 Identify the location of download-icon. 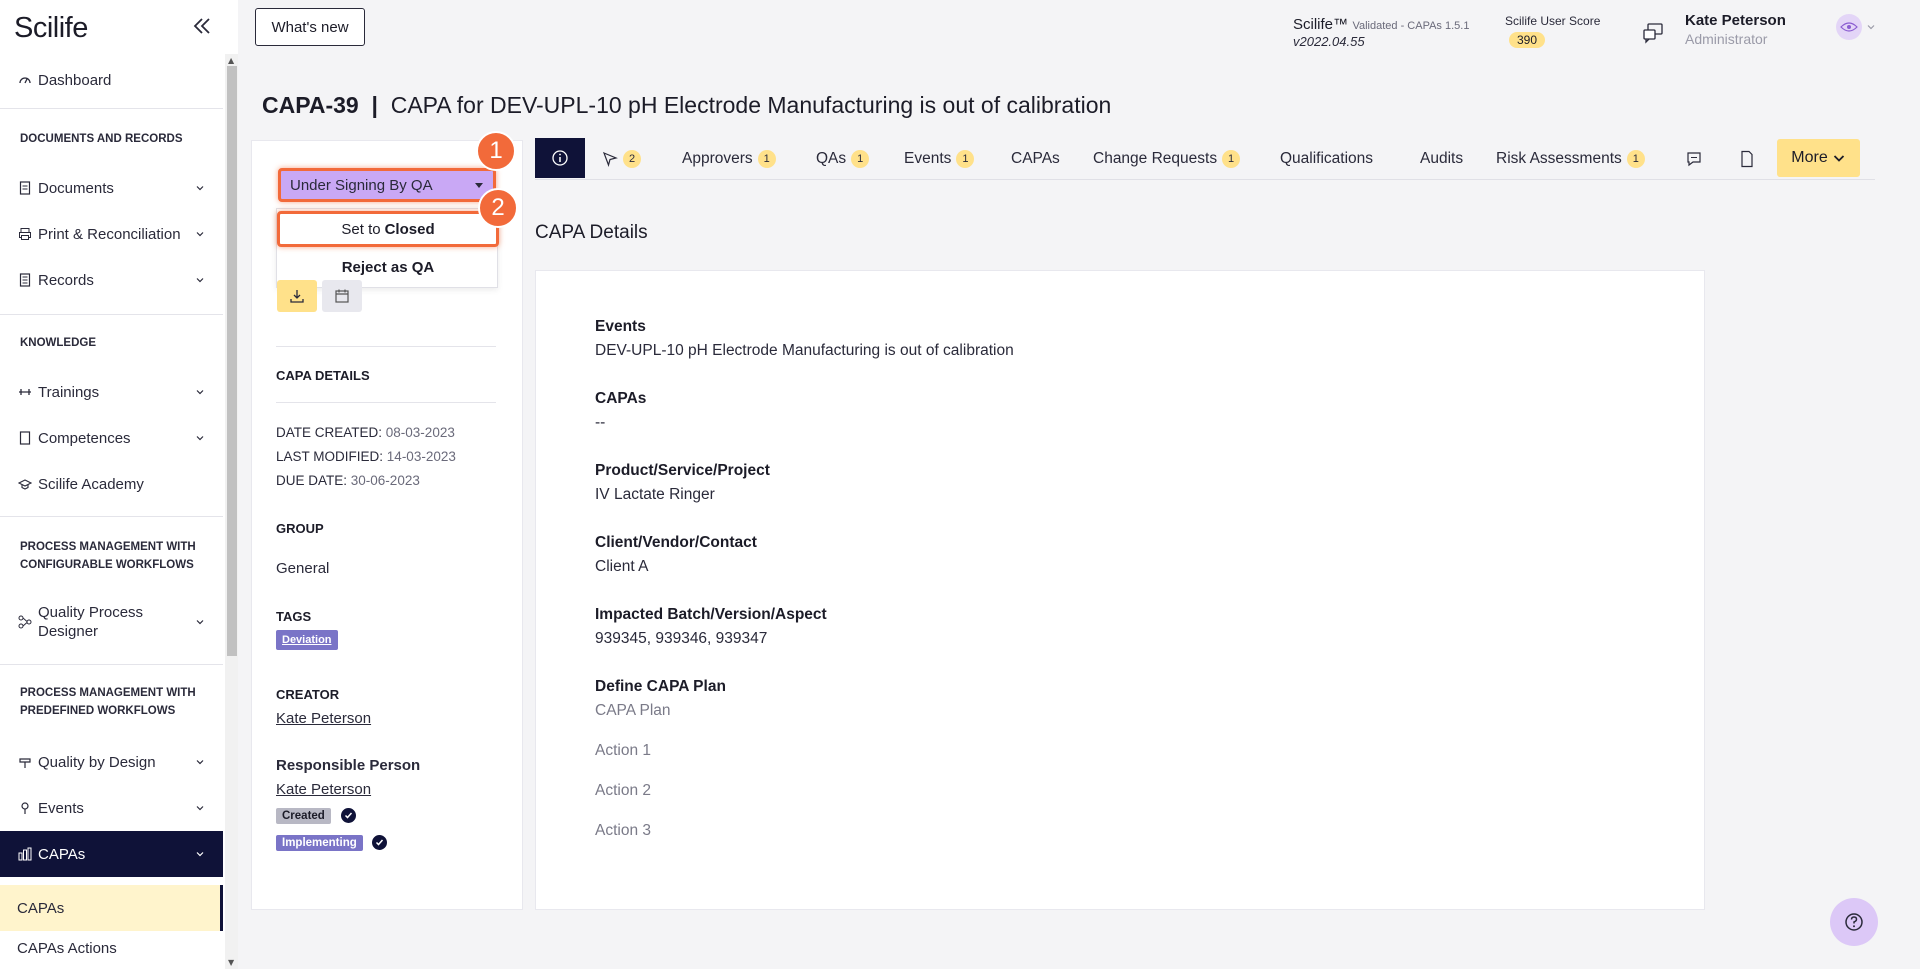
(297, 296).